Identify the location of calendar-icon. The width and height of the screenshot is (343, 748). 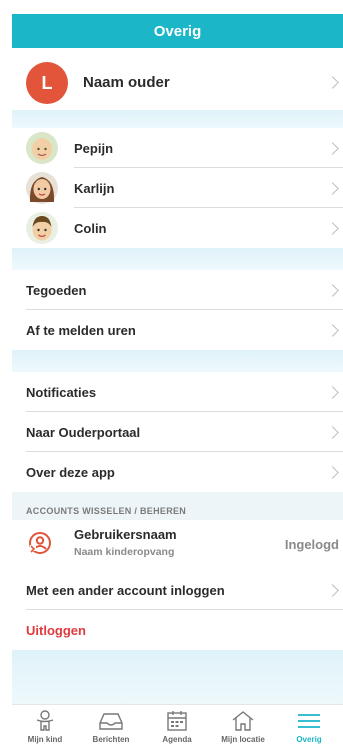
(177, 721).